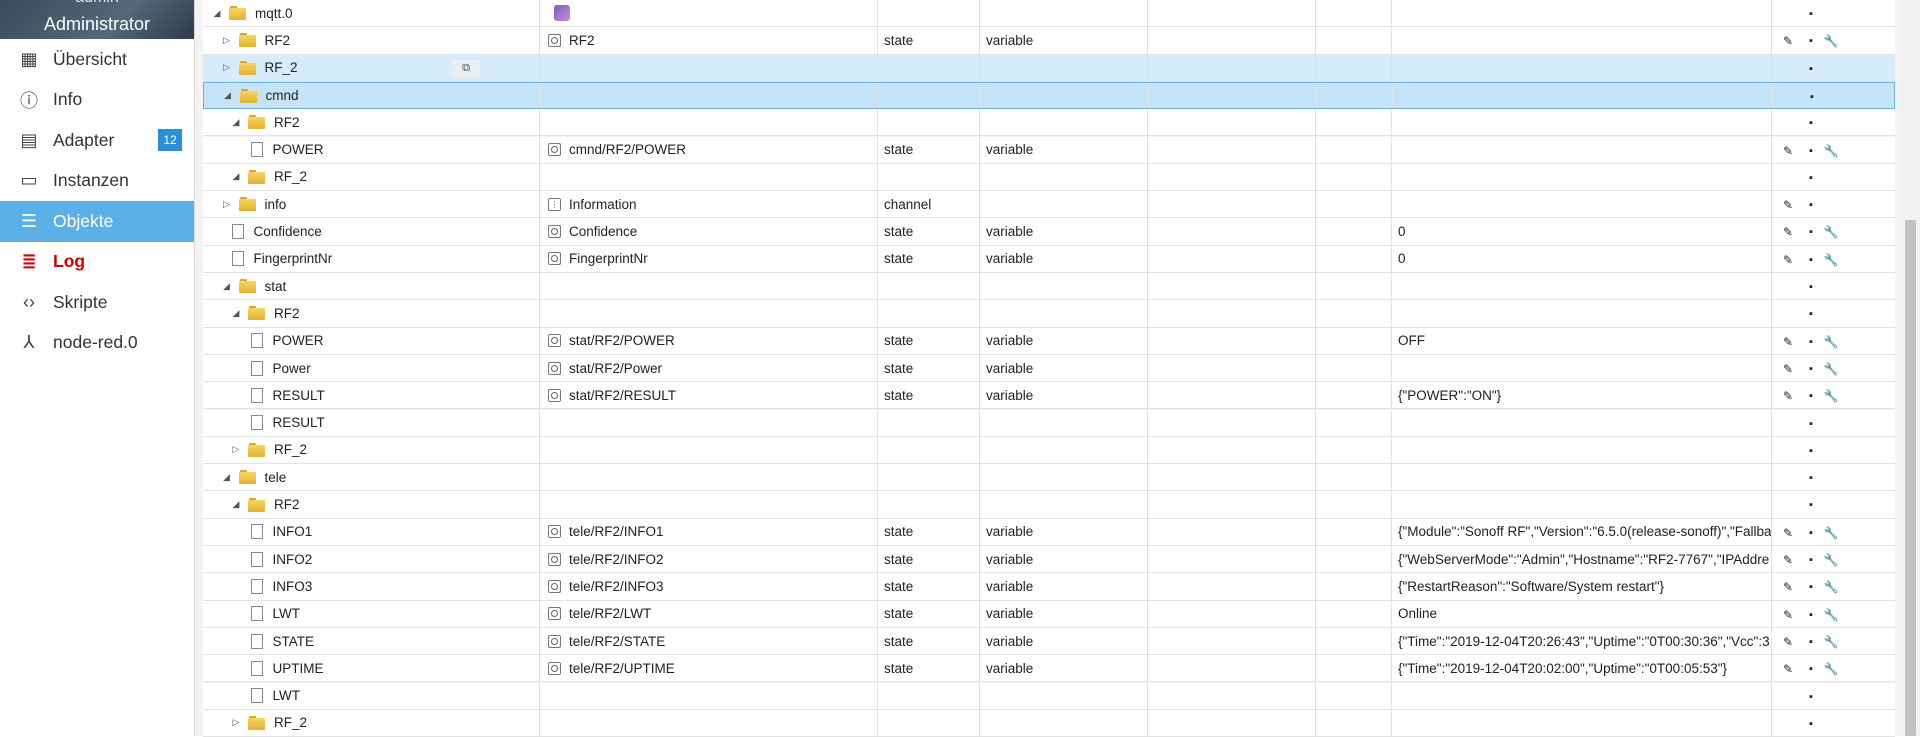 The width and height of the screenshot is (1920, 737). I want to click on nav-item-instanzen: ▭ Instanzen, so click(97, 181).